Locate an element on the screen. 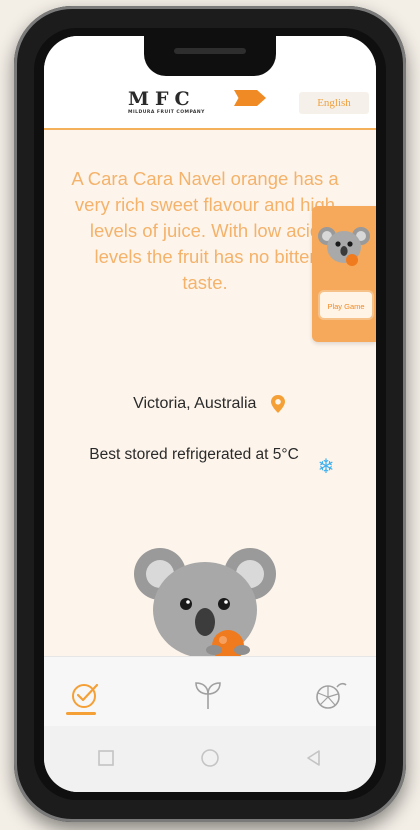 The height and width of the screenshot is (830, 420). sprout-icon is located at coordinates (208, 695).